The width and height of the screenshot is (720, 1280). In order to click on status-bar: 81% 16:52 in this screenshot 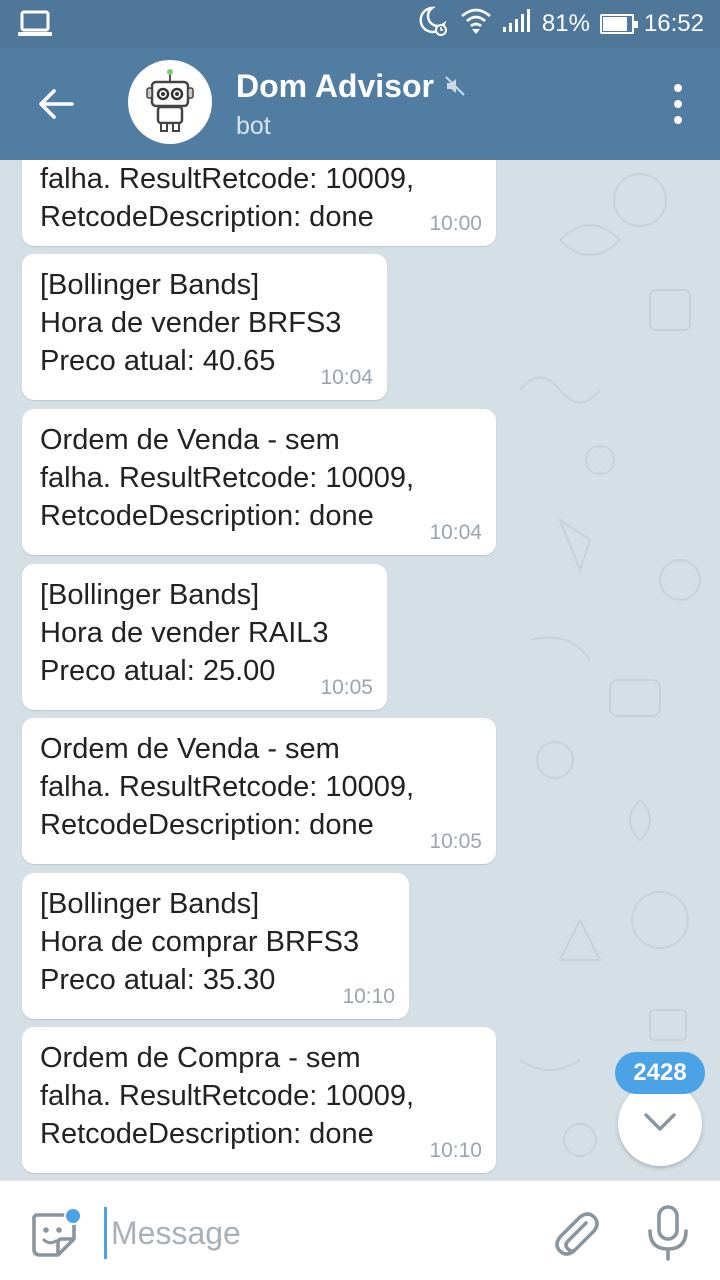, I will do `click(360, 24)`.